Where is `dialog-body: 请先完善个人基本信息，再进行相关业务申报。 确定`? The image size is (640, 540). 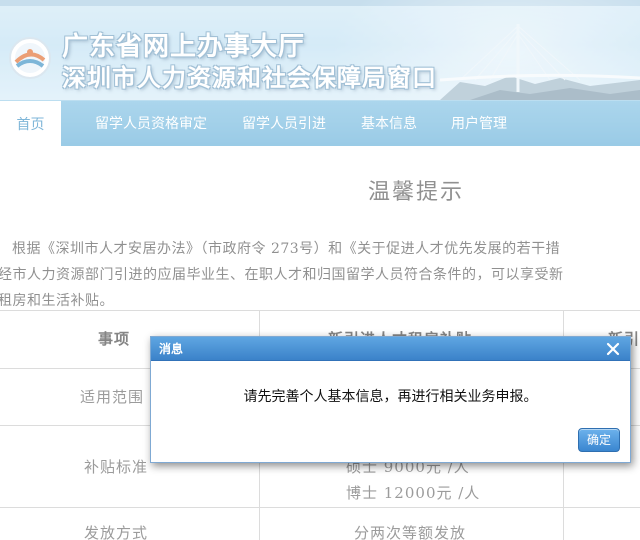 dialog-body: 请先完善个人基本信息，再进行相关业务申报。 确定 is located at coordinates (390, 412).